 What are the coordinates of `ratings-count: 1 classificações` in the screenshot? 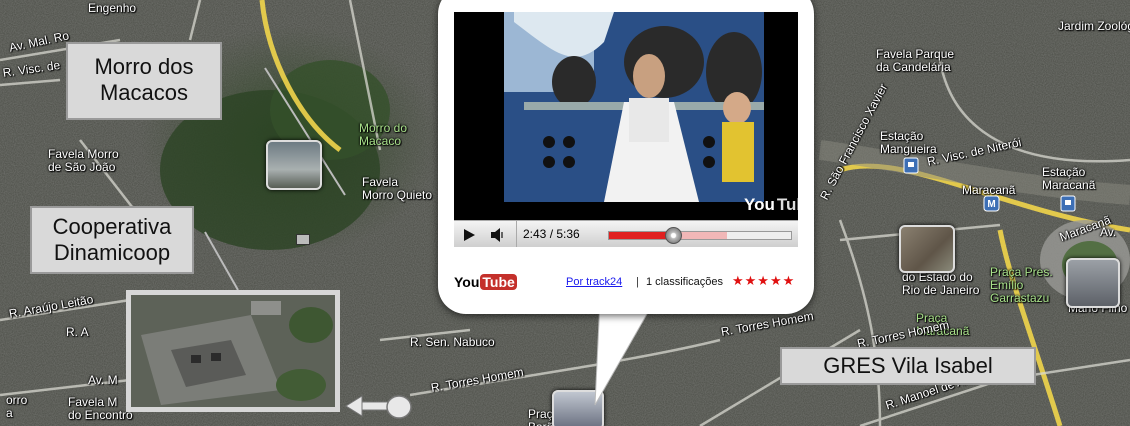 It's located at (685, 282).